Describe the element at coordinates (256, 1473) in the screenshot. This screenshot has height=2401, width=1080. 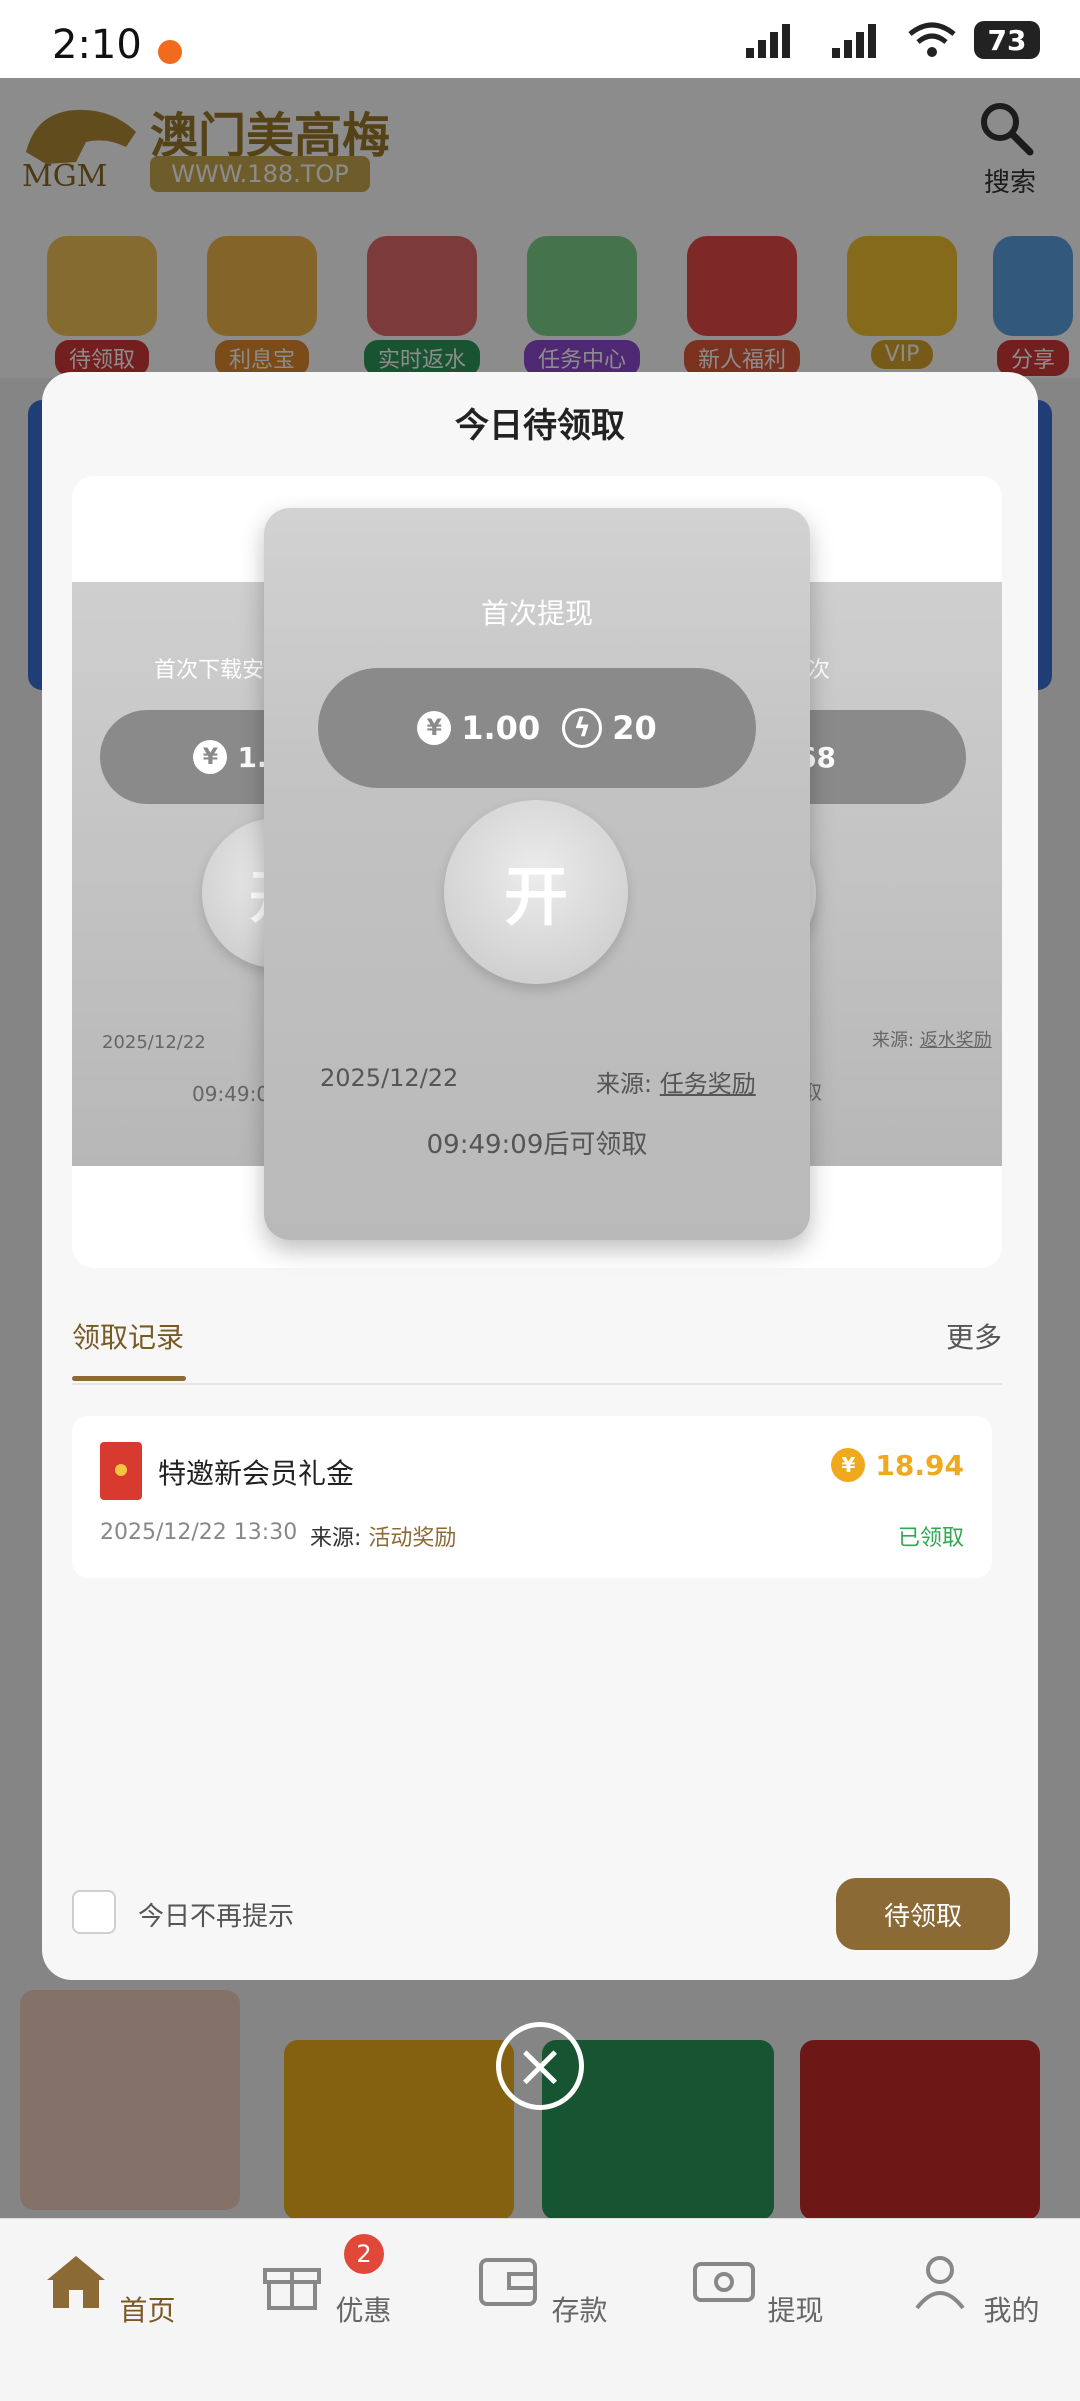
I see `record-title: 特邀新会员礼金` at that location.